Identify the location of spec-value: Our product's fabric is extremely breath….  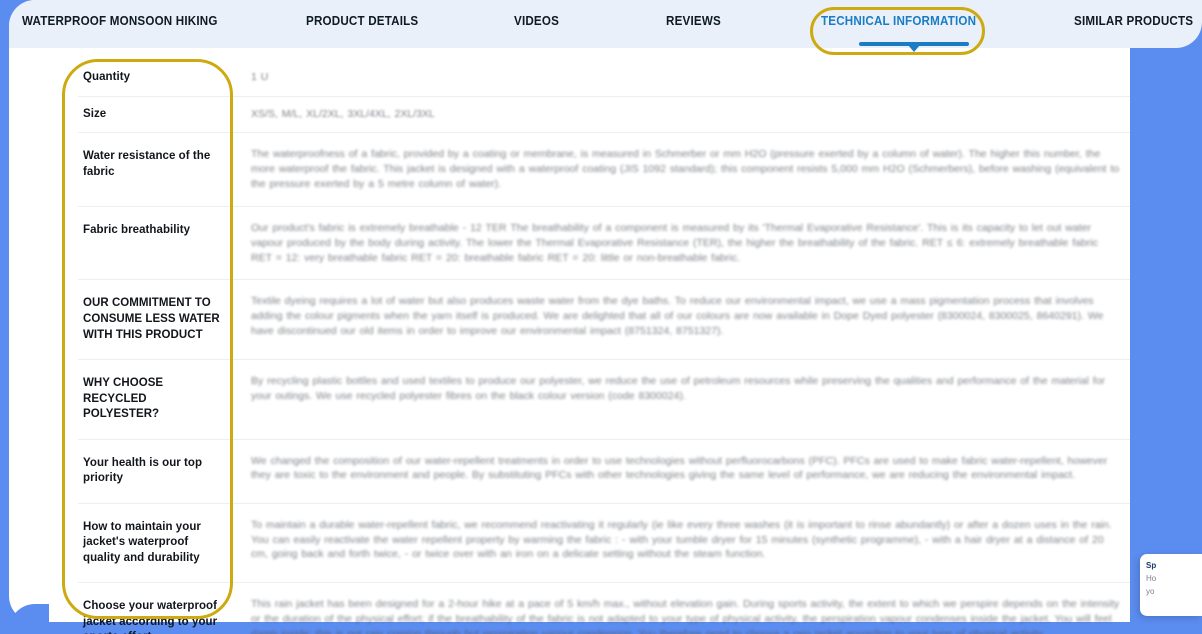
(684, 243).